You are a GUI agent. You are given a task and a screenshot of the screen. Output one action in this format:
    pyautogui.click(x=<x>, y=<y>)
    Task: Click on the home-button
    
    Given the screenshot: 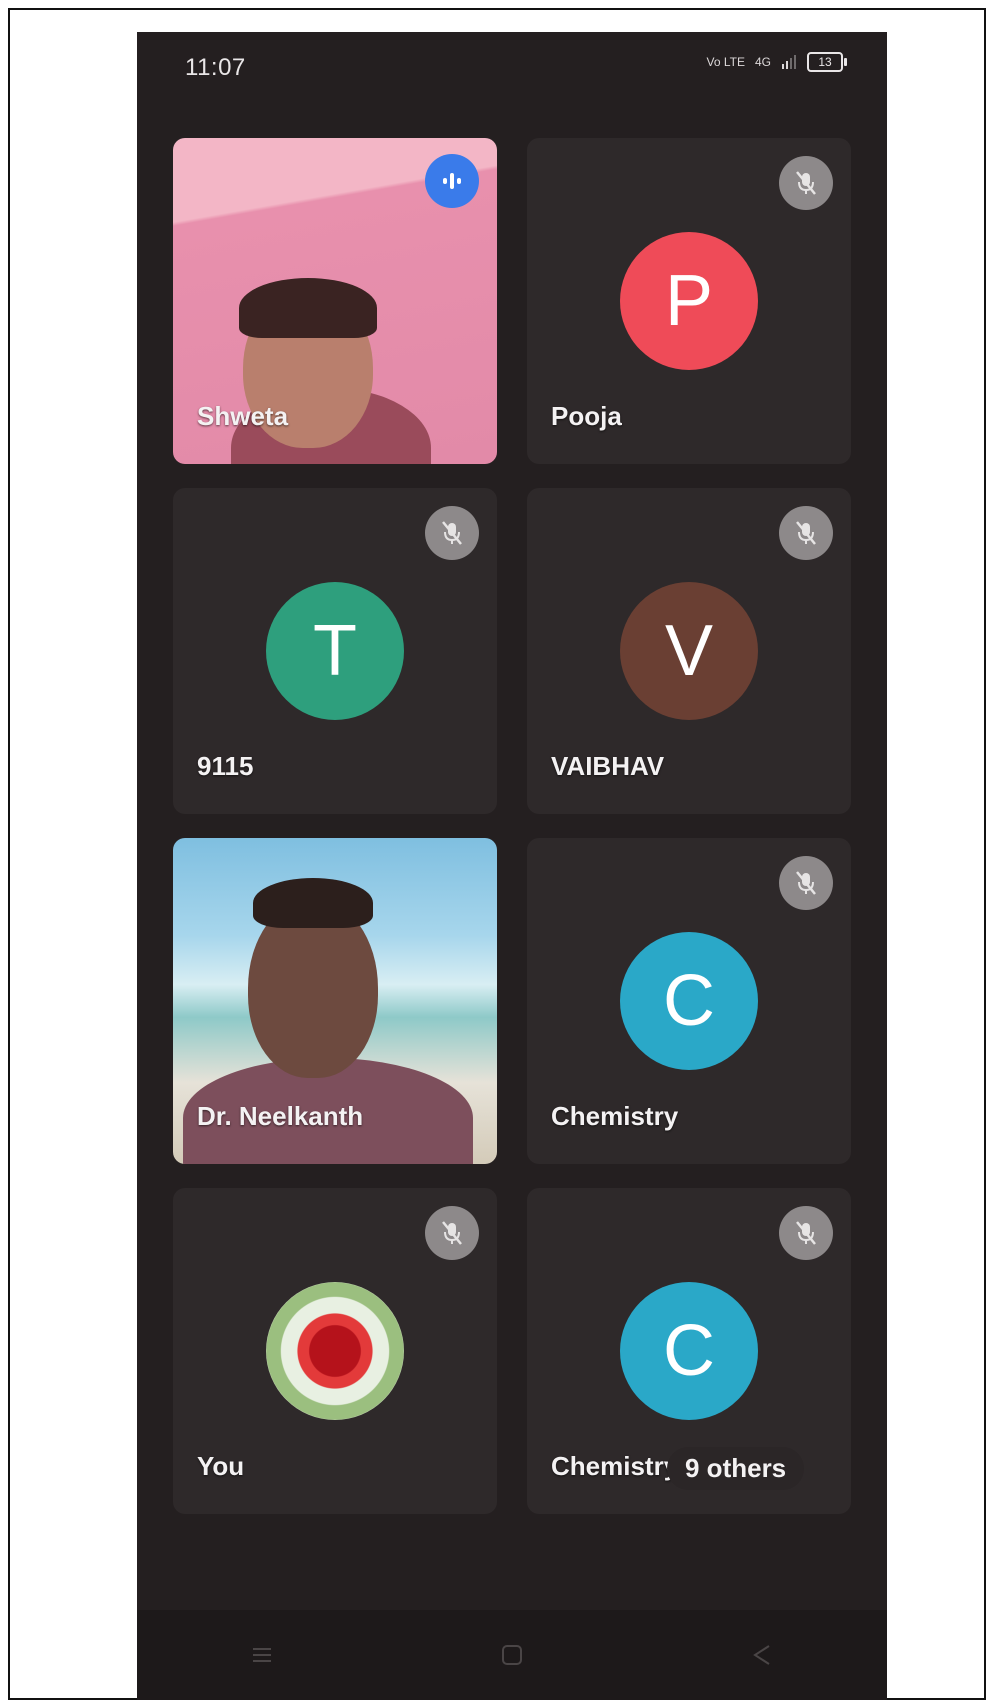 What is the action you would take?
    pyautogui.click(x=512, y=1655)
    